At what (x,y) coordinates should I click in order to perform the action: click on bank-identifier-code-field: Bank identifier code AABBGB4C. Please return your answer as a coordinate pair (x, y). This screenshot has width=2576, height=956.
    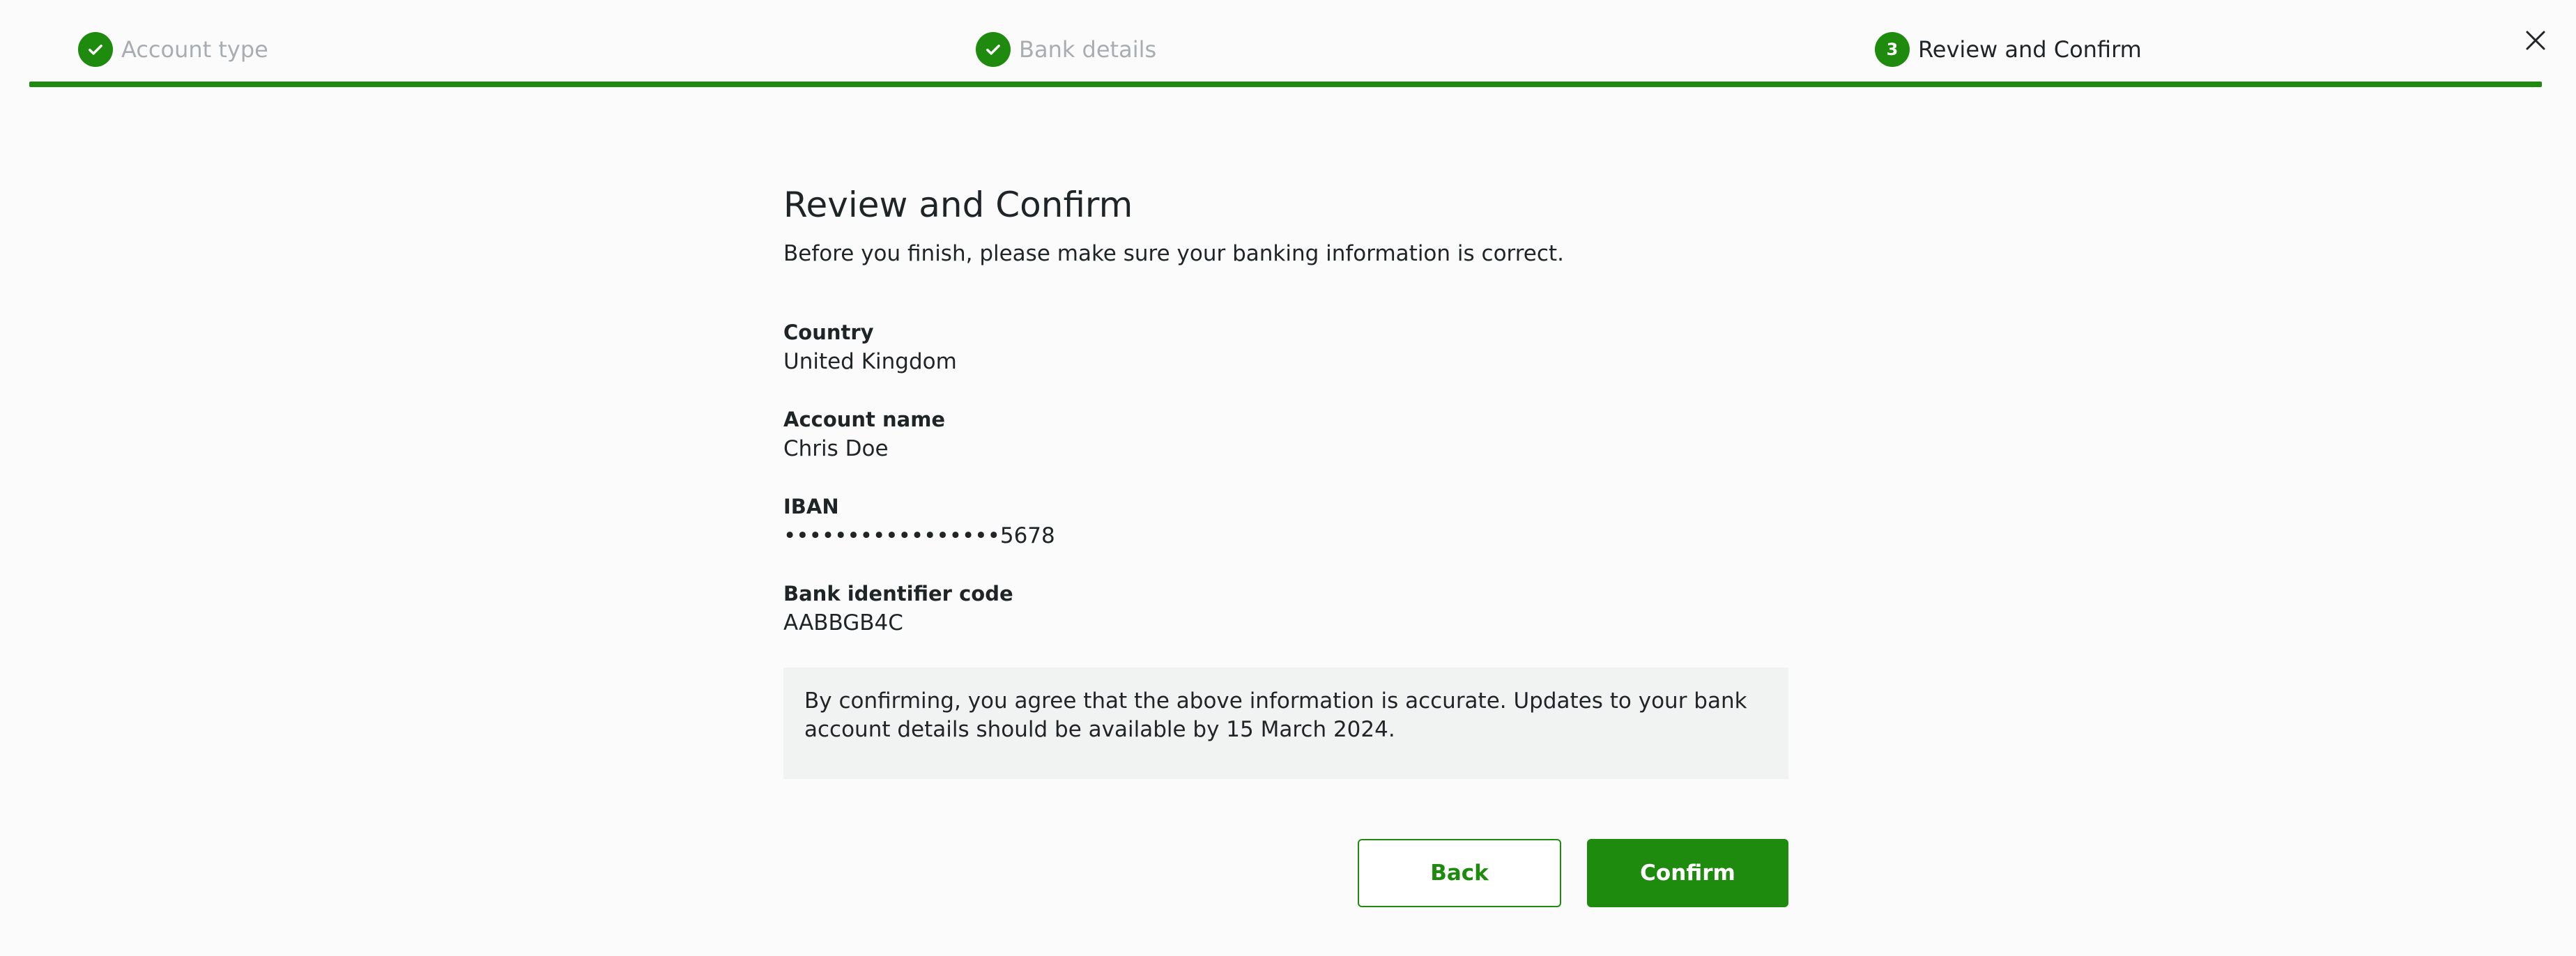
    Looking at the image, I should click on (898, 609).